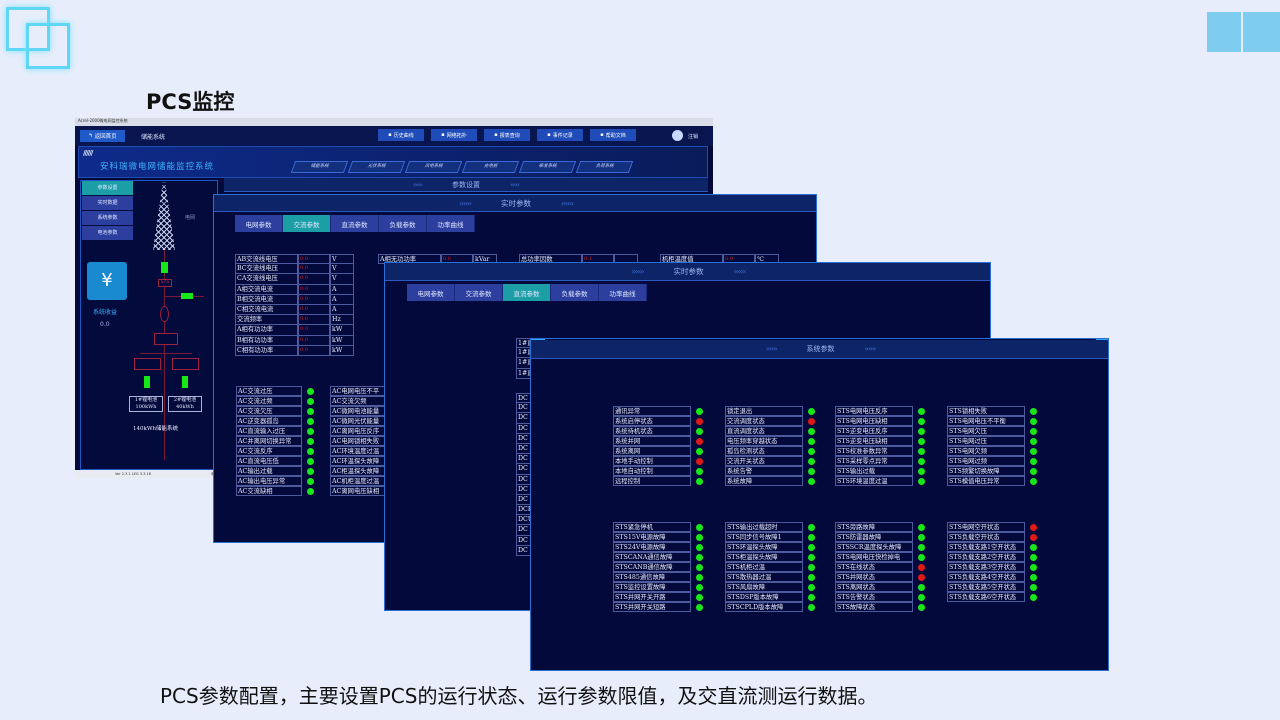 Image resolution: width=1280 pixels, height=720 pixels. I want to click on alarm-row: AC直流输入过压, so click(275, 431).